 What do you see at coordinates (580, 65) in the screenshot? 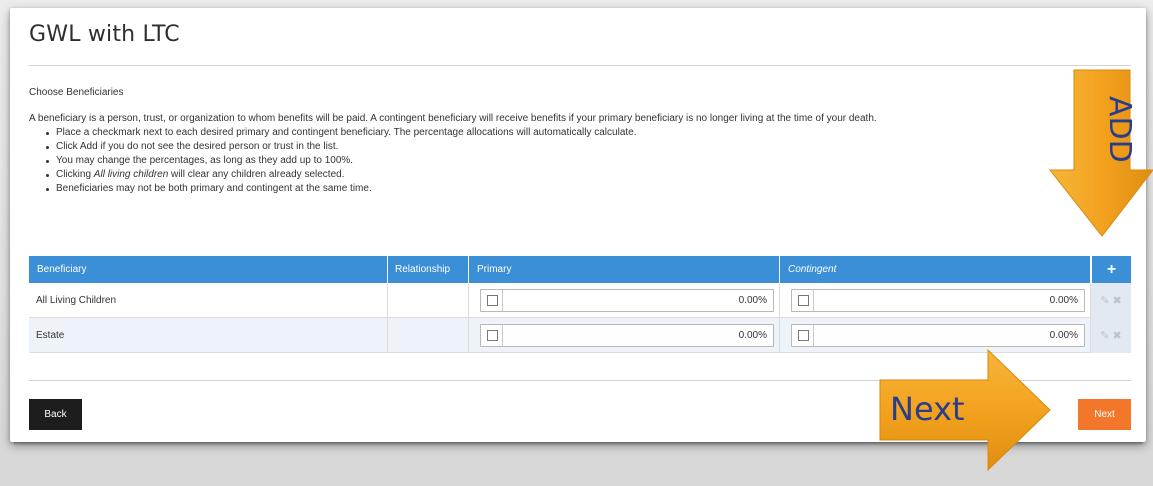
I see `title-divider` at bounding box center [580, 65].